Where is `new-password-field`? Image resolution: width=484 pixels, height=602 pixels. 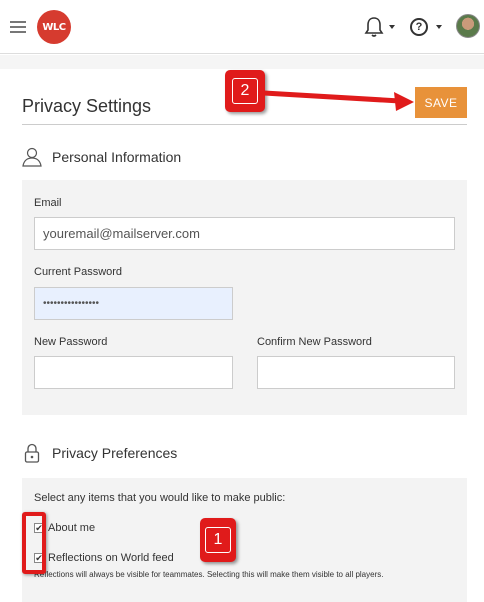 new-password-field is located at coordinates (133, 372).